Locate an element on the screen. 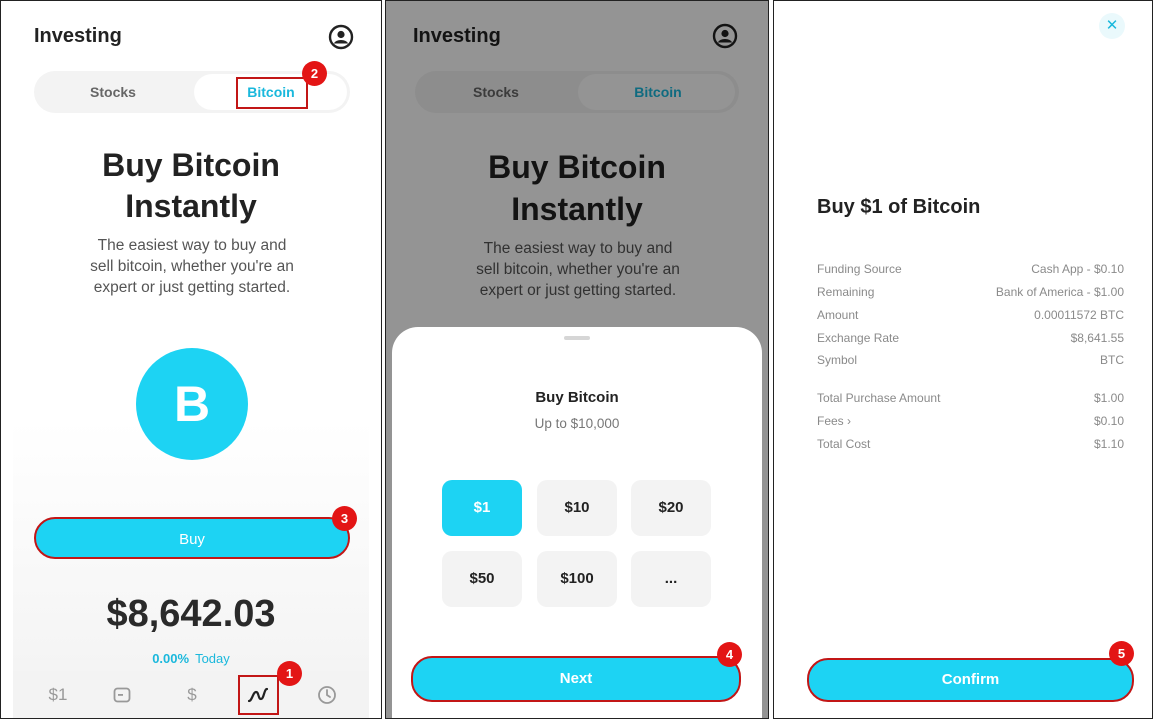  detail-value: $8,641.55 is located at coordinates (1097, 338).